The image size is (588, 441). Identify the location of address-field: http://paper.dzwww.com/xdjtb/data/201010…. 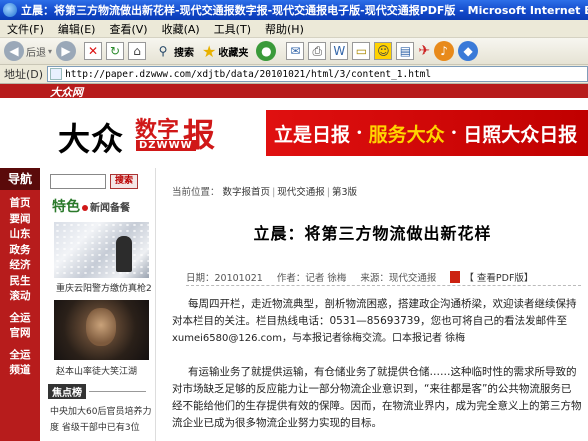
(317, 74).